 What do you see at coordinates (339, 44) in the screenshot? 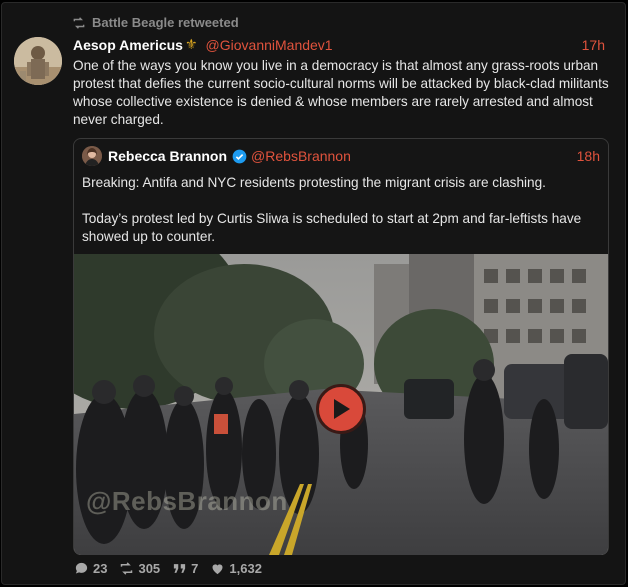
I see `tweet-header: Aesop Americus ⚜ @GiovanniMandev1 17h` at bounding box center [339, 44].